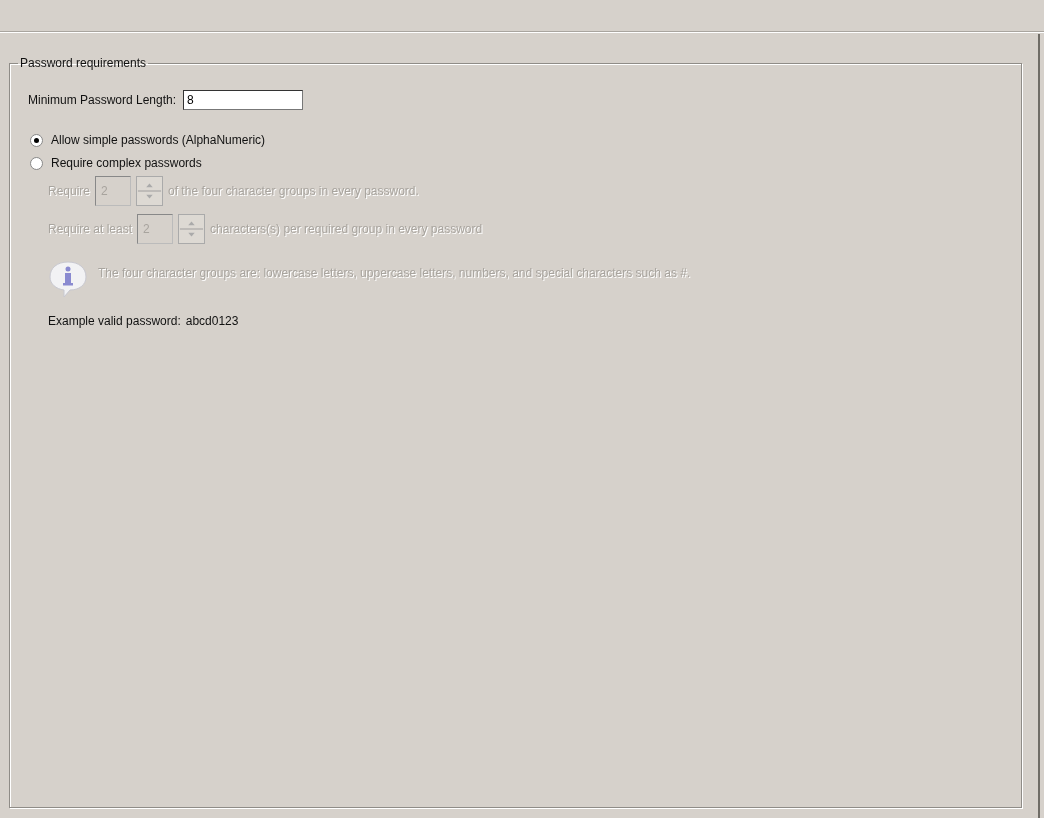 This screenshot has width=1044, height=818. I want to click on example-value: abcd0123, so click(212, 321).